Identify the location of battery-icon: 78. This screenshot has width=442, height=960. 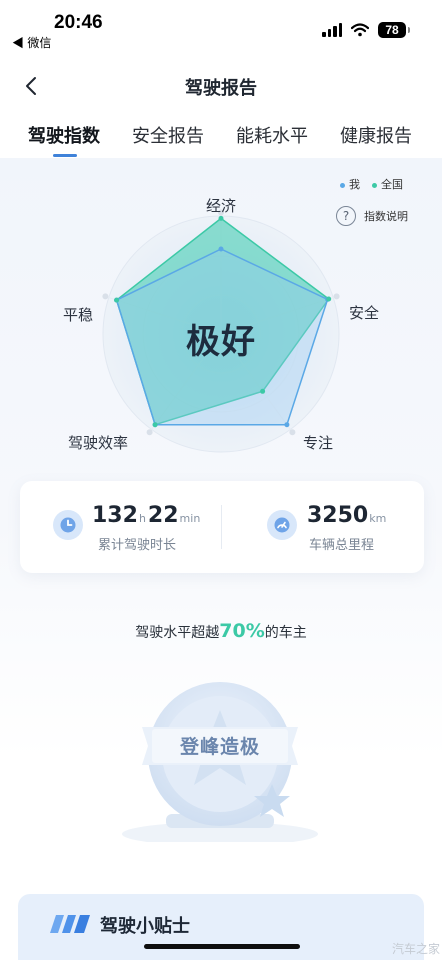
(394, 30).